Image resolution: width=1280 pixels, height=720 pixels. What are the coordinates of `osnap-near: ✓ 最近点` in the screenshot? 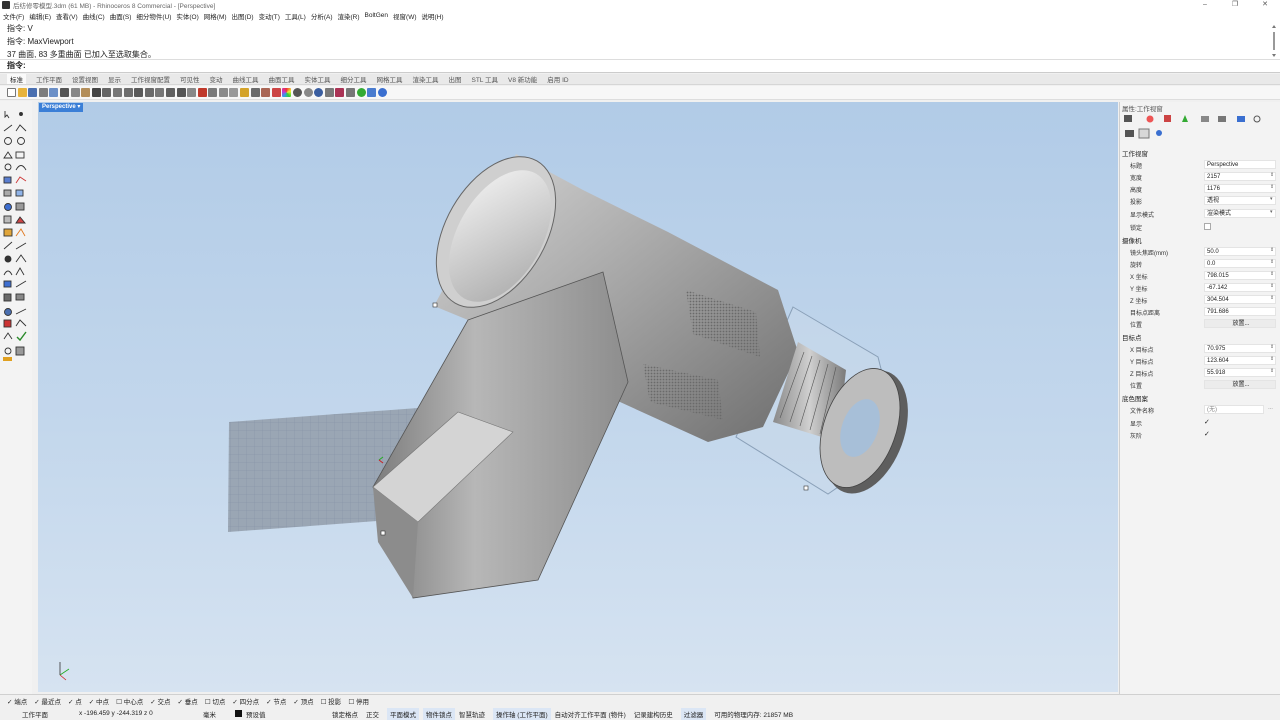 It's located at (47, 701).